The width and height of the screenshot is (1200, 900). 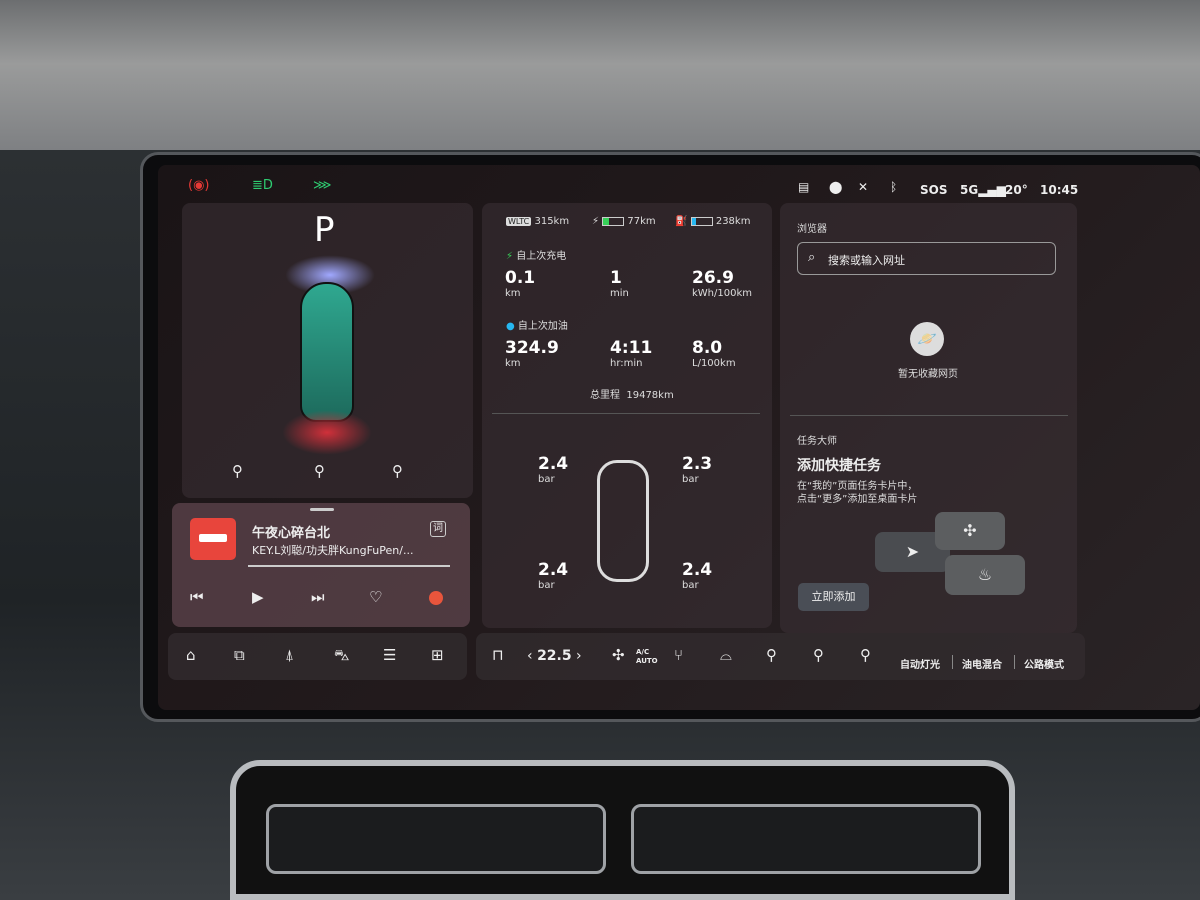 What do you see at coordinates (812, 257) in the screenshot?
I see `search-icon: ⌕` at bounding box center [812, 257].